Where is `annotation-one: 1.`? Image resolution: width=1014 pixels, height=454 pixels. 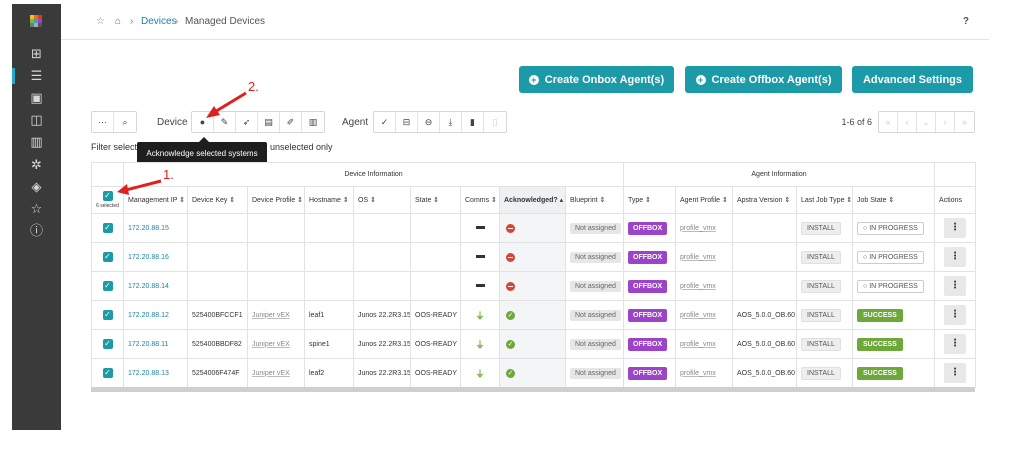
annotation-one: 1. is located at coordinates (168, 174).